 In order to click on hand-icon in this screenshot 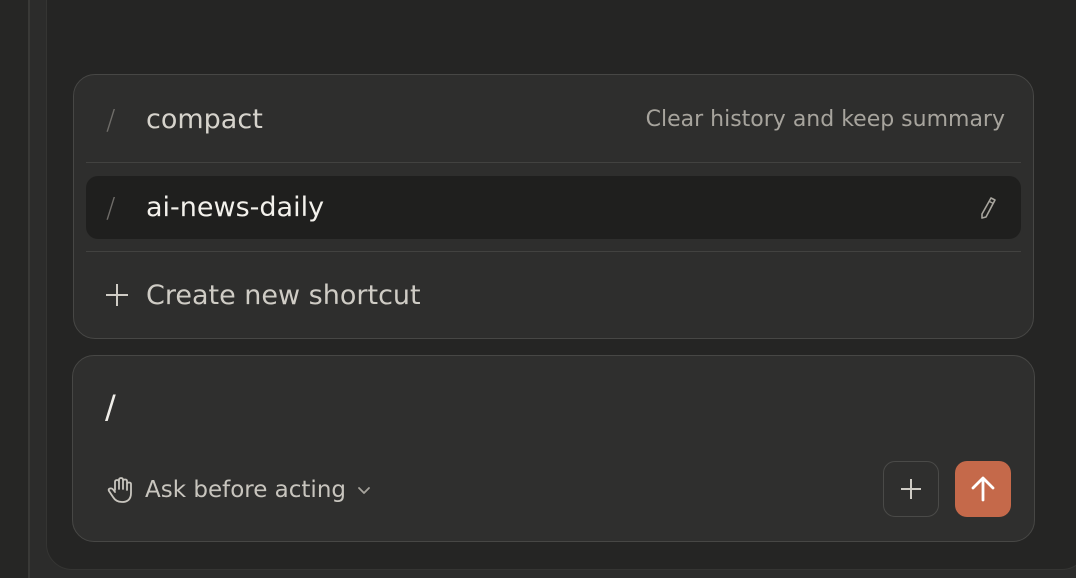, I will do `click(119, 490)`.